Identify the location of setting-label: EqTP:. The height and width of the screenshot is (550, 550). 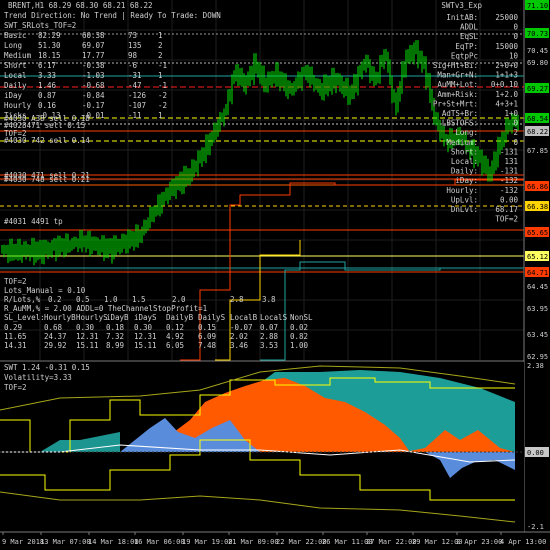
(466, 46).